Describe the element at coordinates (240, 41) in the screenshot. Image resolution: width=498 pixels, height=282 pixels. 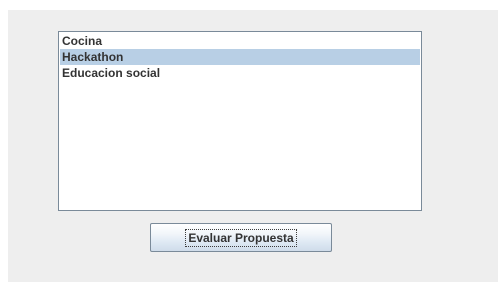
I see `list-item: Cocina` at that location.